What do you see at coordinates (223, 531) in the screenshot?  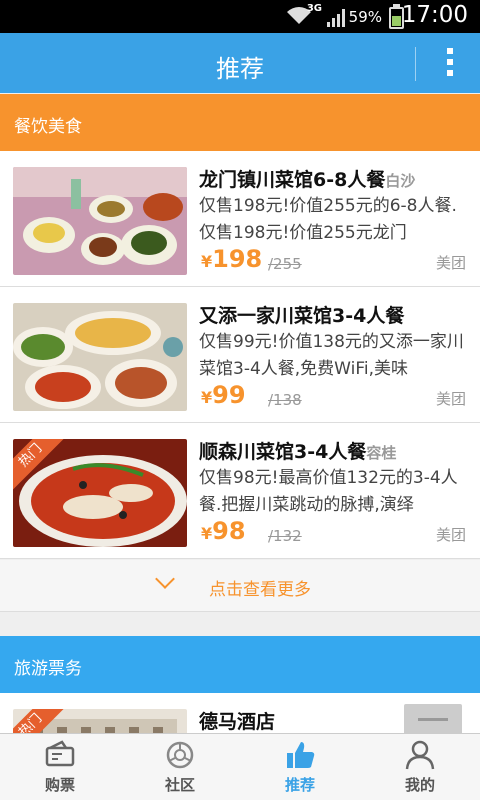 I see `deal-price: ¥98` at bounding box center [223, 531].